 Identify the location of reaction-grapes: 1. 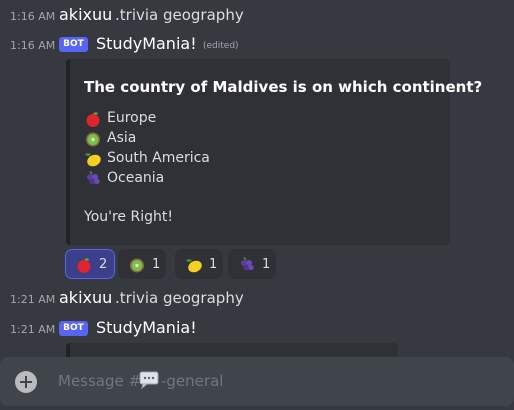
(252, 264).